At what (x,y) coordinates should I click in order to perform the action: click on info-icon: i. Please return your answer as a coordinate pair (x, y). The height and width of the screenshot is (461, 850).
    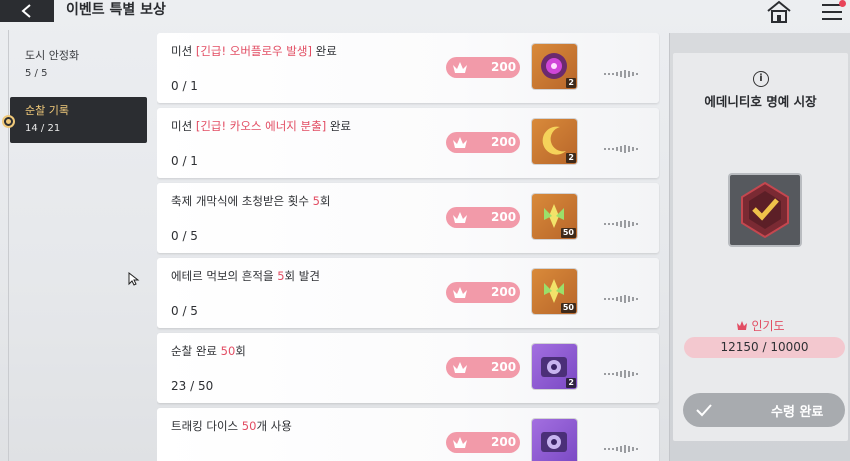
    Looking at the image, I should click on (761, 79).